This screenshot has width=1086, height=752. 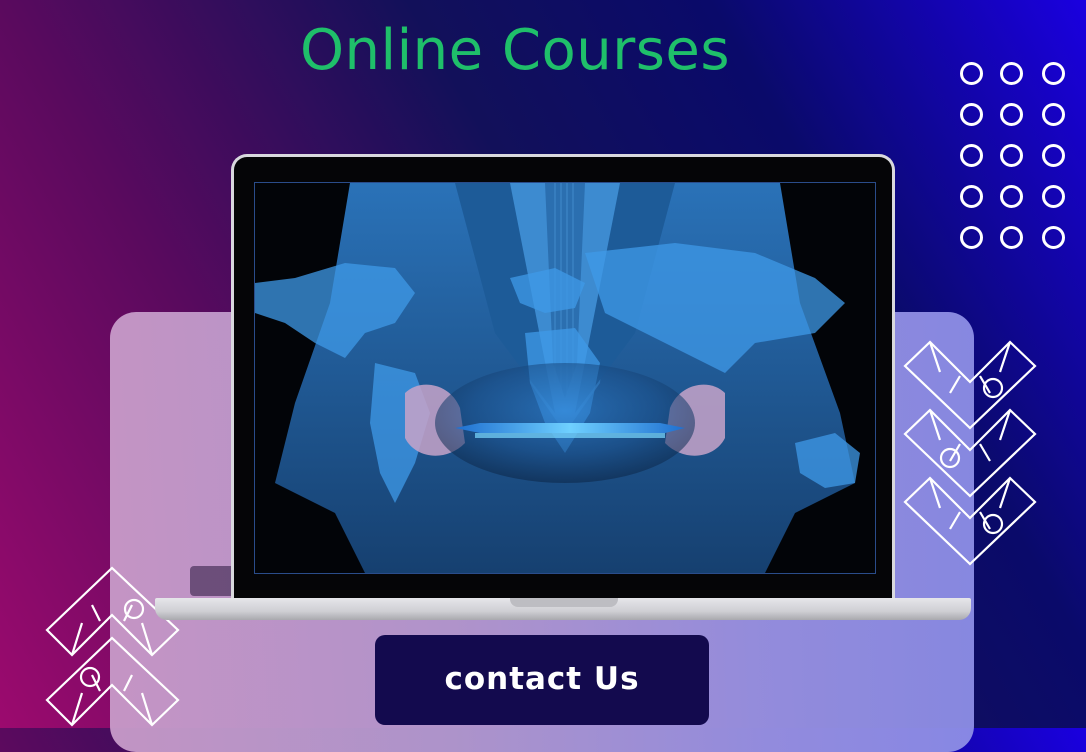 What do you see at coordinates (112, 646) in the screenshot?
I see `arrow-pattern-icon` at bounding box center [112, 646].